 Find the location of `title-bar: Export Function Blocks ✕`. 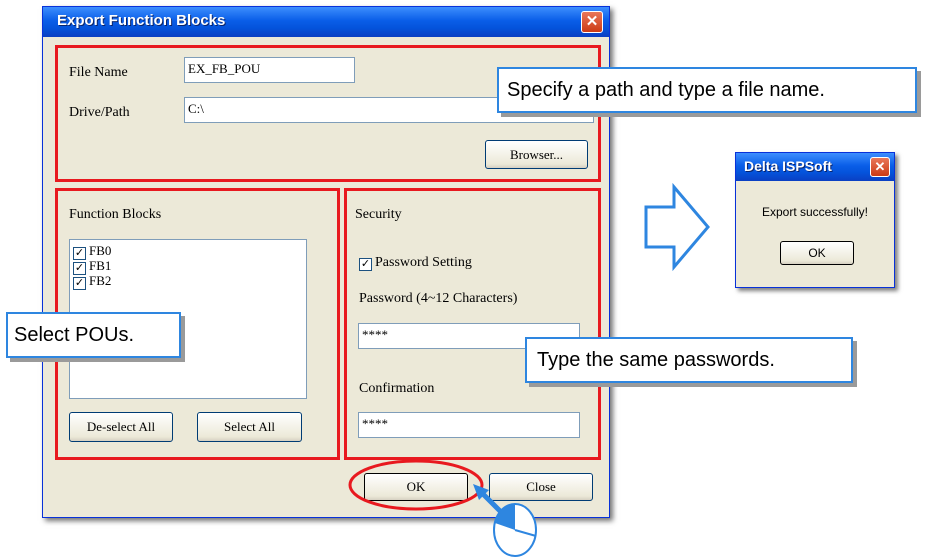

title-bar: Export Function Blocks ✕ is located at coordinates (326, 22).